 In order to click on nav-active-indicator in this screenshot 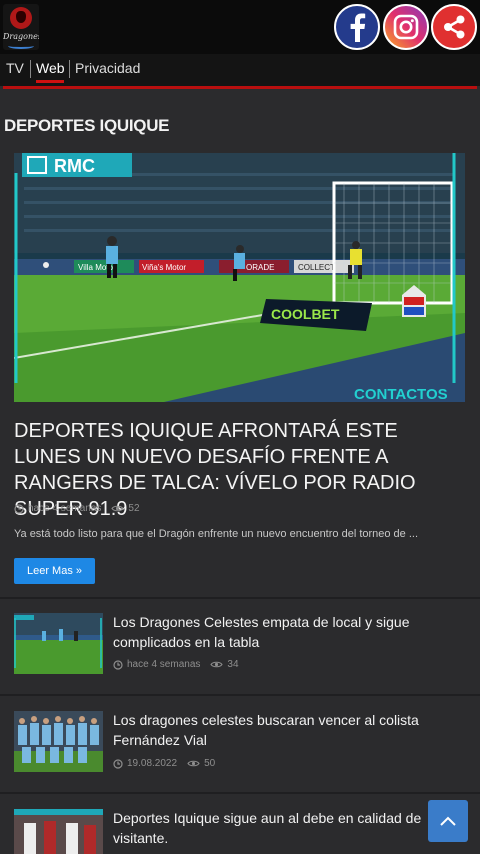, I will do `click(50, 81)`.